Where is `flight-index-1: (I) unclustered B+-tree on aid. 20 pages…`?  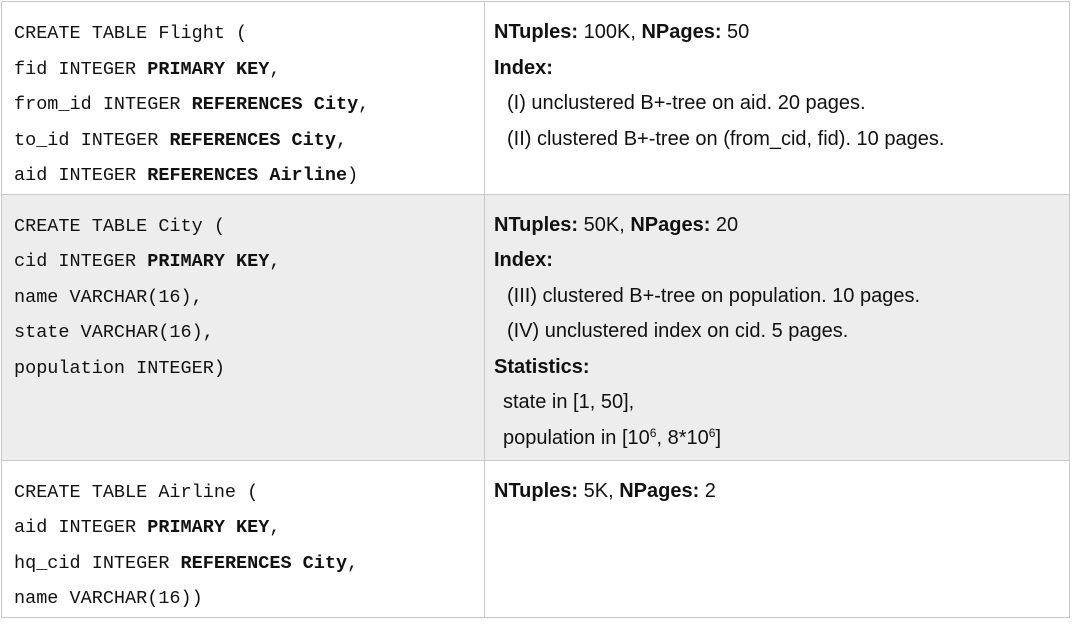 flight-index-1: (I) unclustered B+-tree on aid. 20 pages… is located at coordinates (686, 103).